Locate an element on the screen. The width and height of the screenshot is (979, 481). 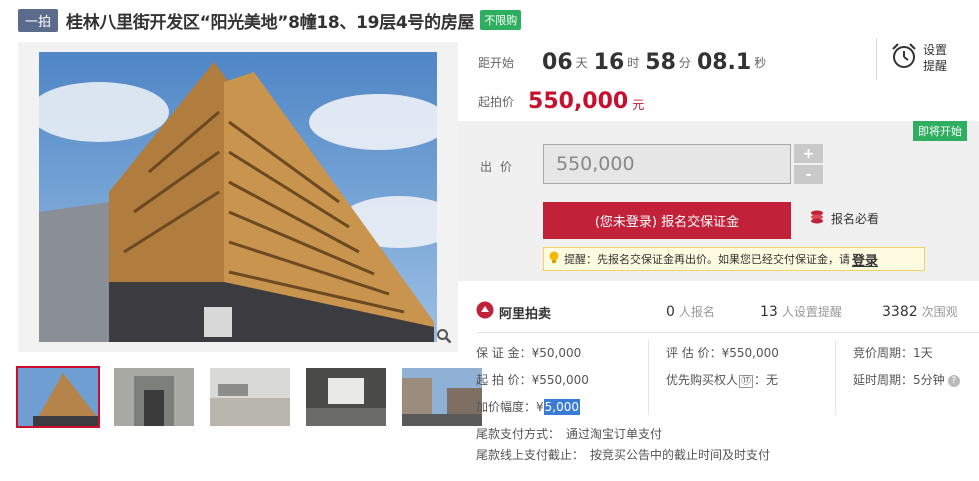
appraisal-value: ¥550,000 is located at coordinates (750, 353).